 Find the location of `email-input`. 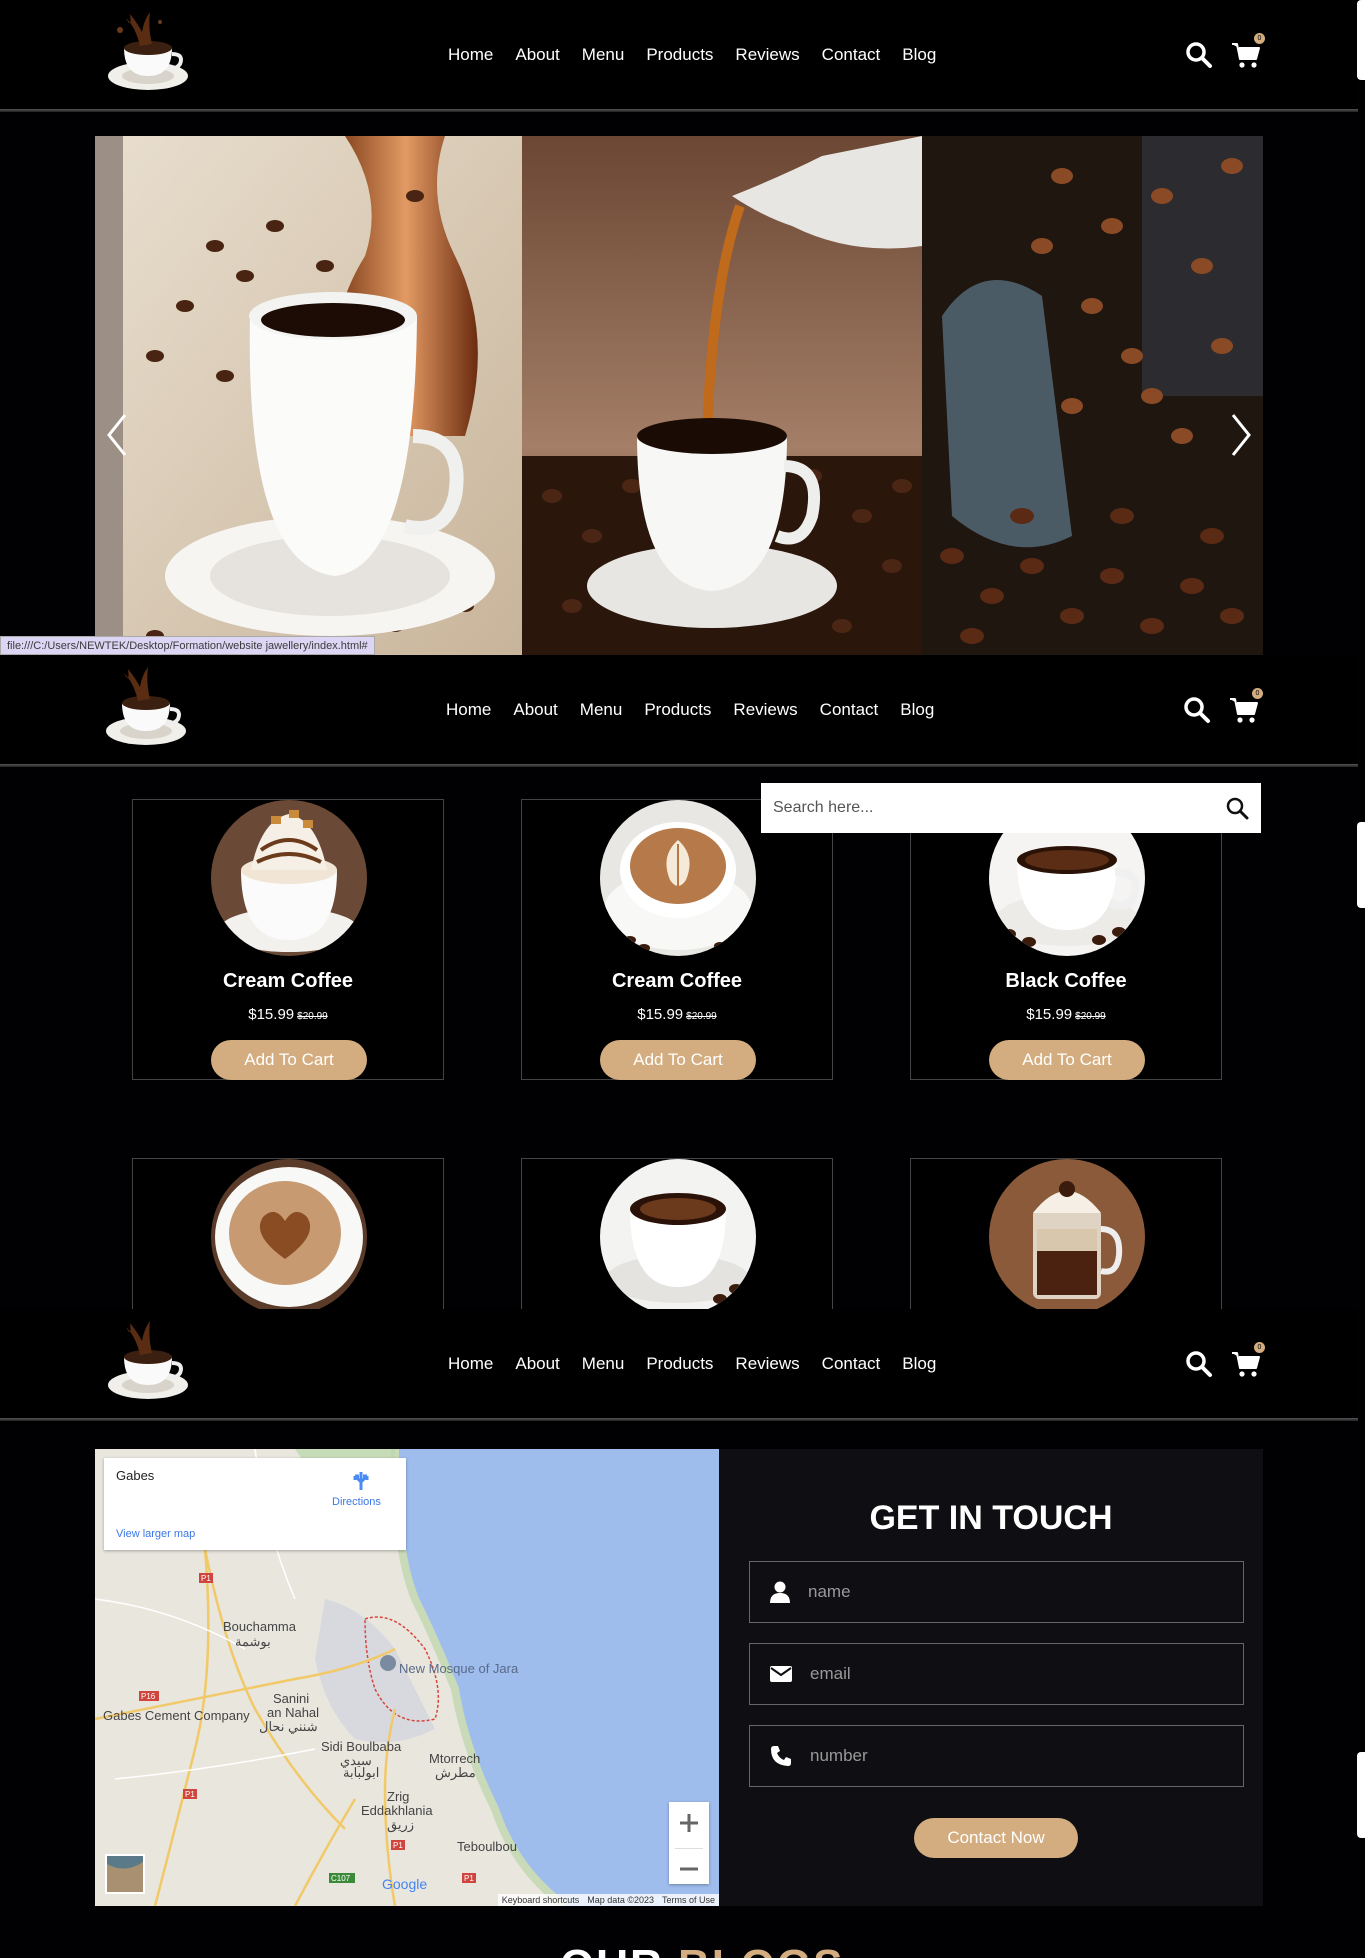

email-input is located at coordinates (1010, 1674).